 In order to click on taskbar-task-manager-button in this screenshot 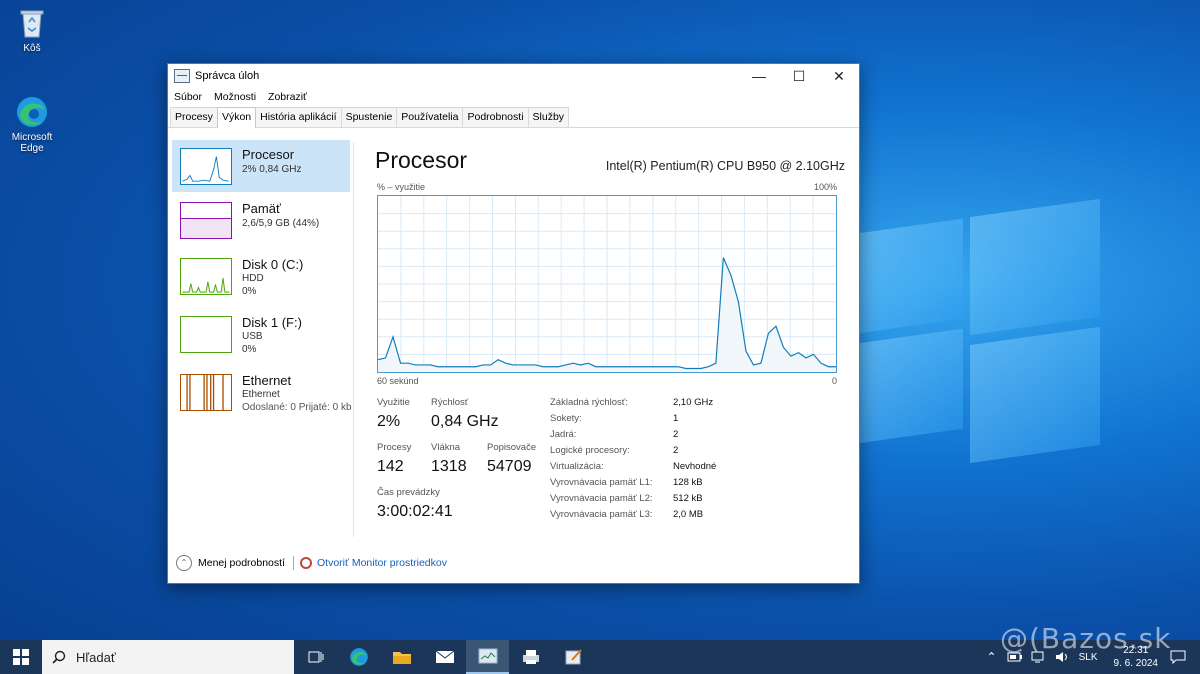, I will do `click(487, 657)`.